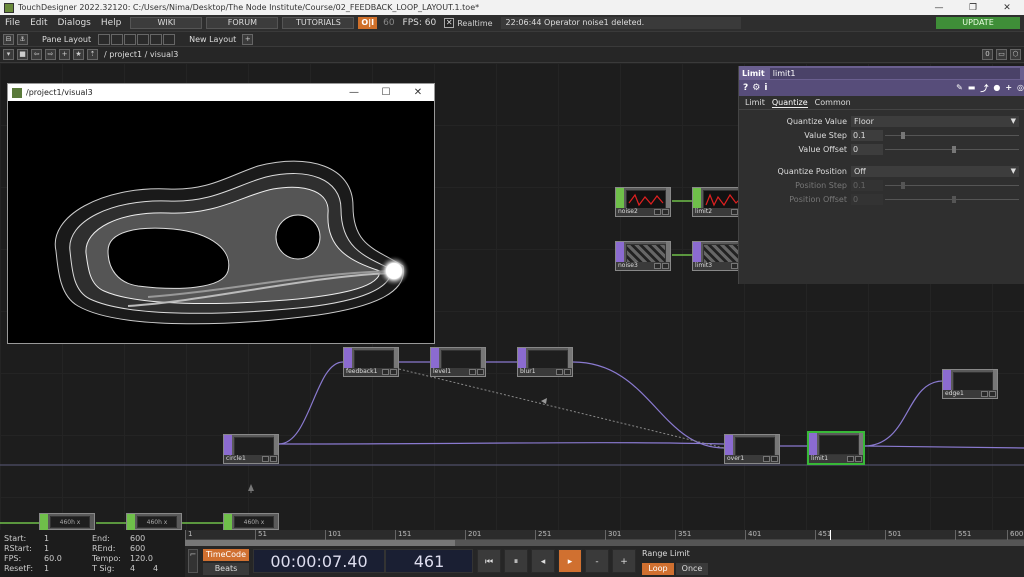 The height and width of the screenshot is (577, 1024). I want to click on python-help-icon: ⚙, so click(756, 88).